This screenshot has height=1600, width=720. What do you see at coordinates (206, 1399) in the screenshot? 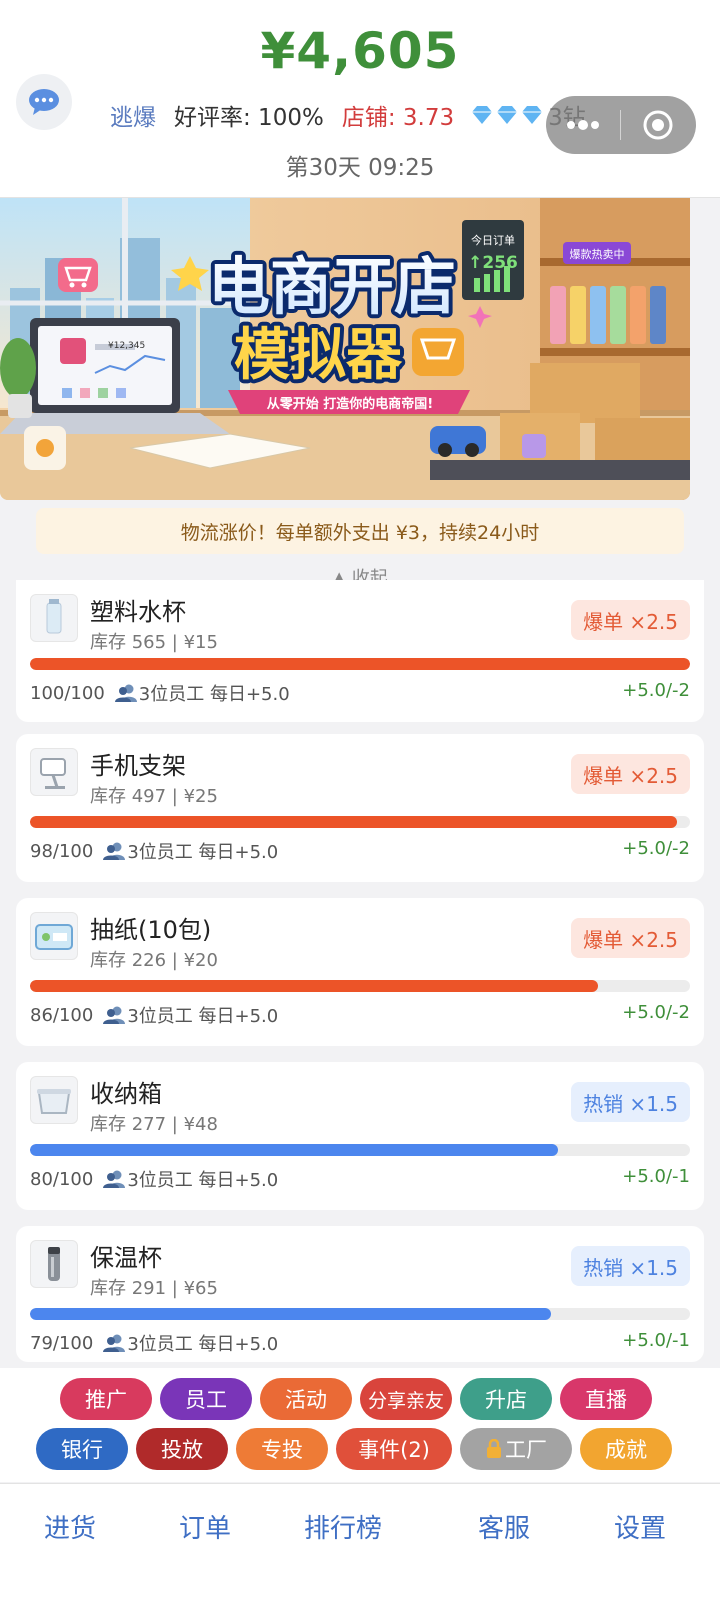
I see `staff-button: 员工` at bounding box center [206, 1399].